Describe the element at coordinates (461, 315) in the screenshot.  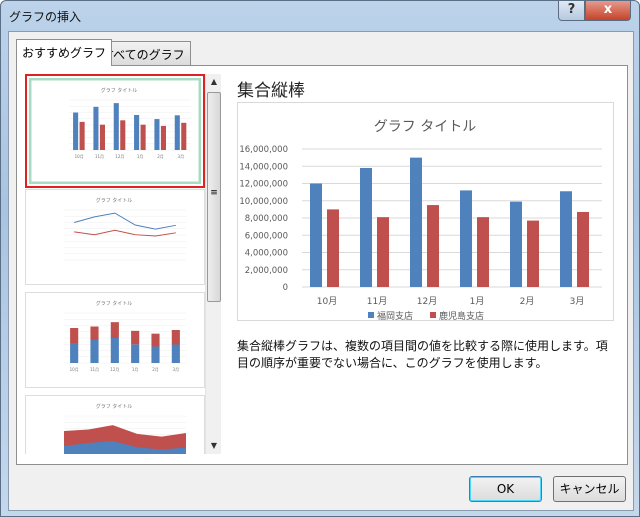
I see `legend-label: 鹿児島支店` at that location.